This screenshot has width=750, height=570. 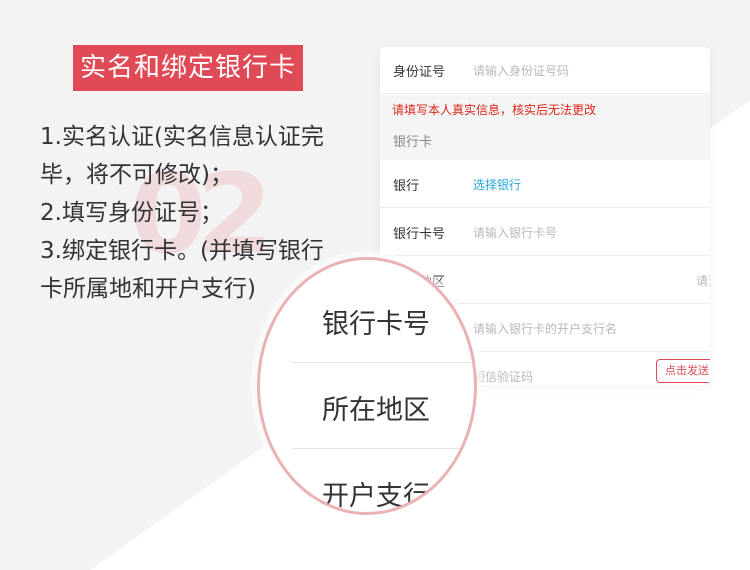 What do you see at coordinates (419, 72) in the screenshot?
I see `id-number-label: 身份证号` at bounding box center [419, 72].